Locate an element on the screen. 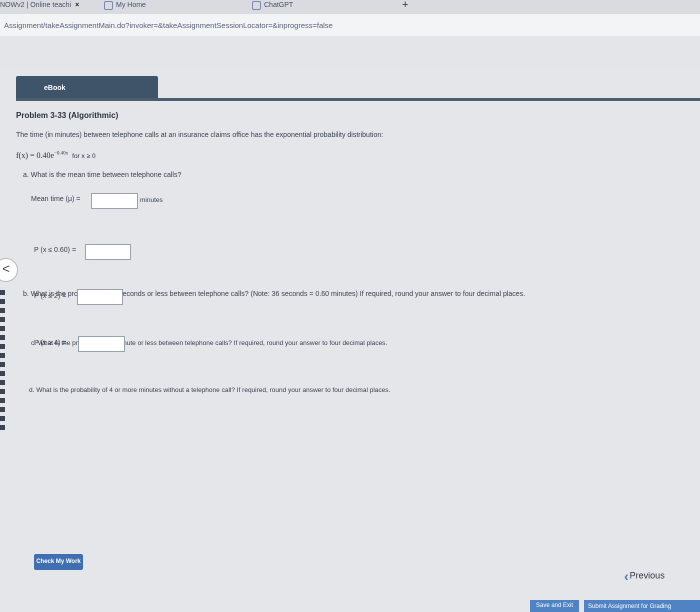 The image size is (700, 612). header-band is located at coordinates (350, 51).